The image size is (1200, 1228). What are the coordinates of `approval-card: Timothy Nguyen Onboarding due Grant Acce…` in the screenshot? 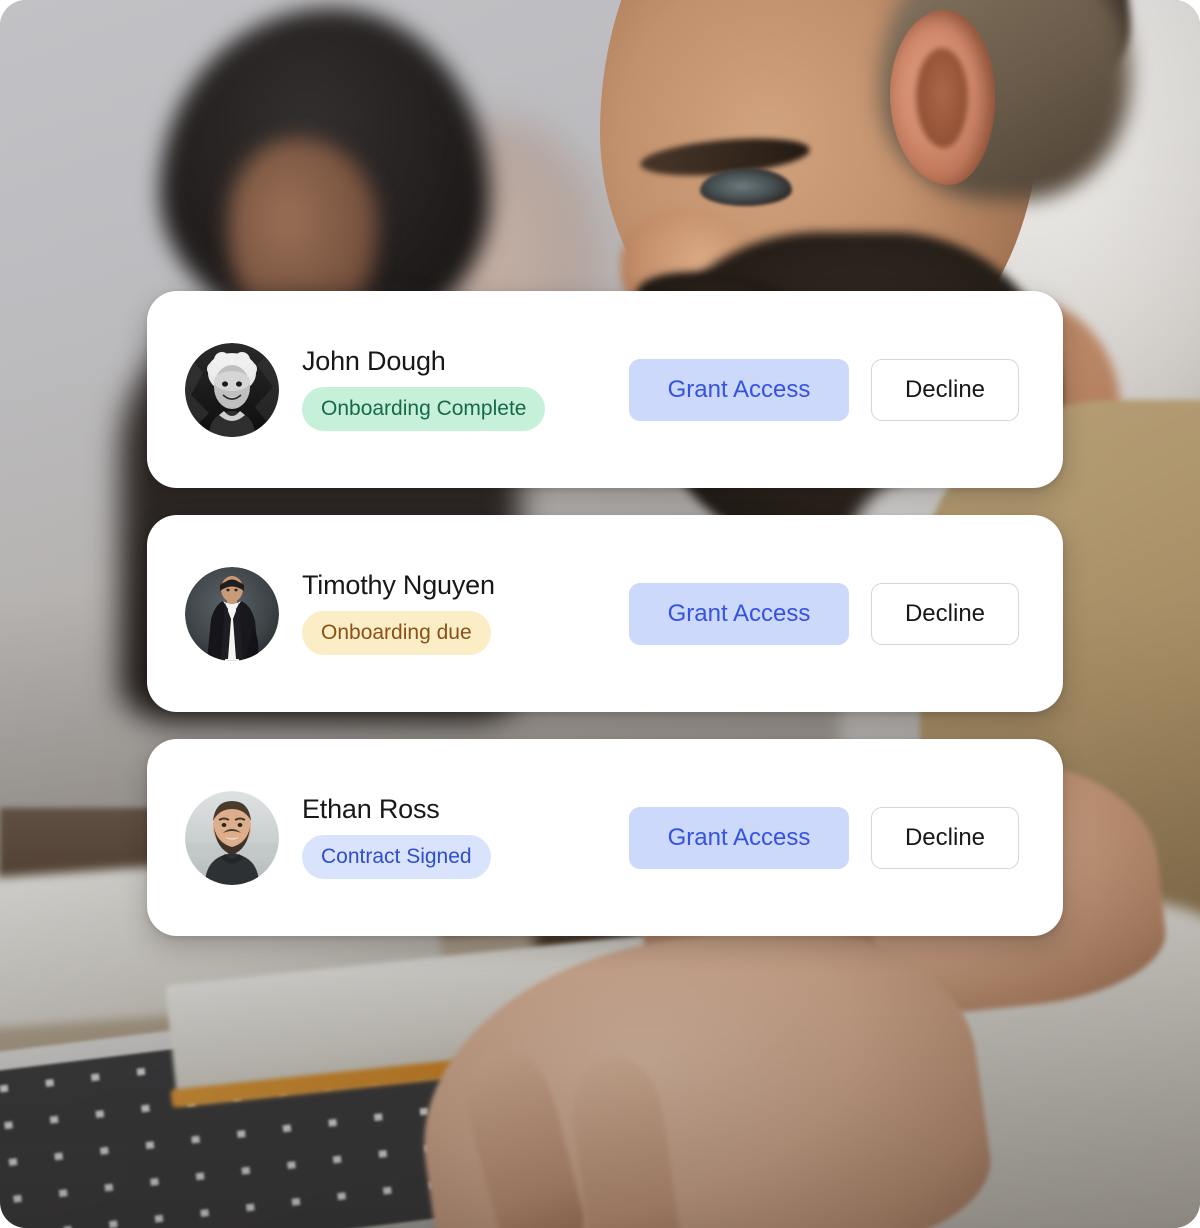 It's located at (605, 613).